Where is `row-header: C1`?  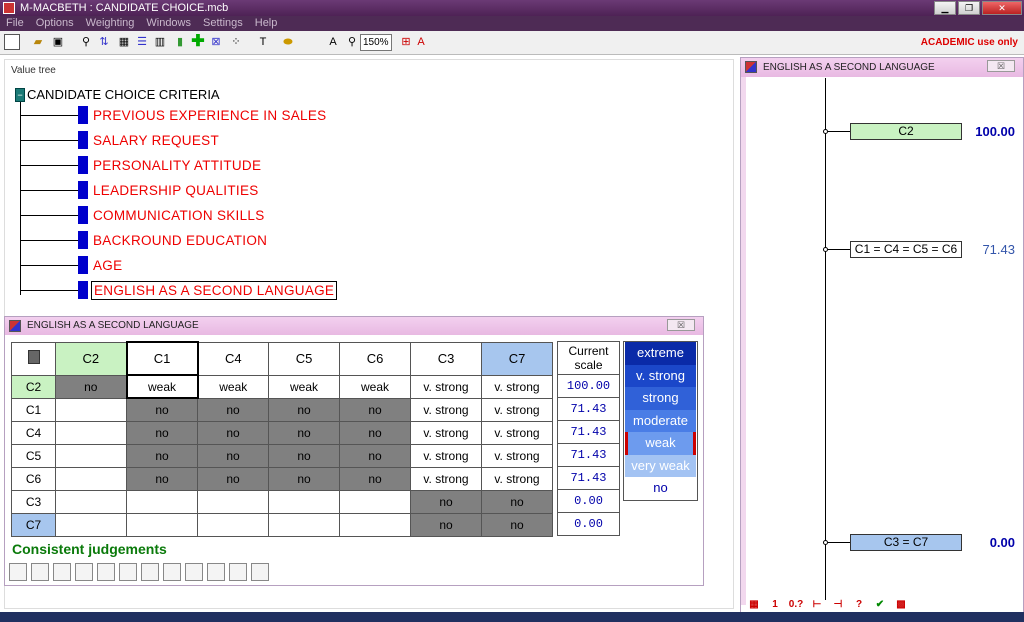
row-header: C1 is located at coordinates (33, 409).